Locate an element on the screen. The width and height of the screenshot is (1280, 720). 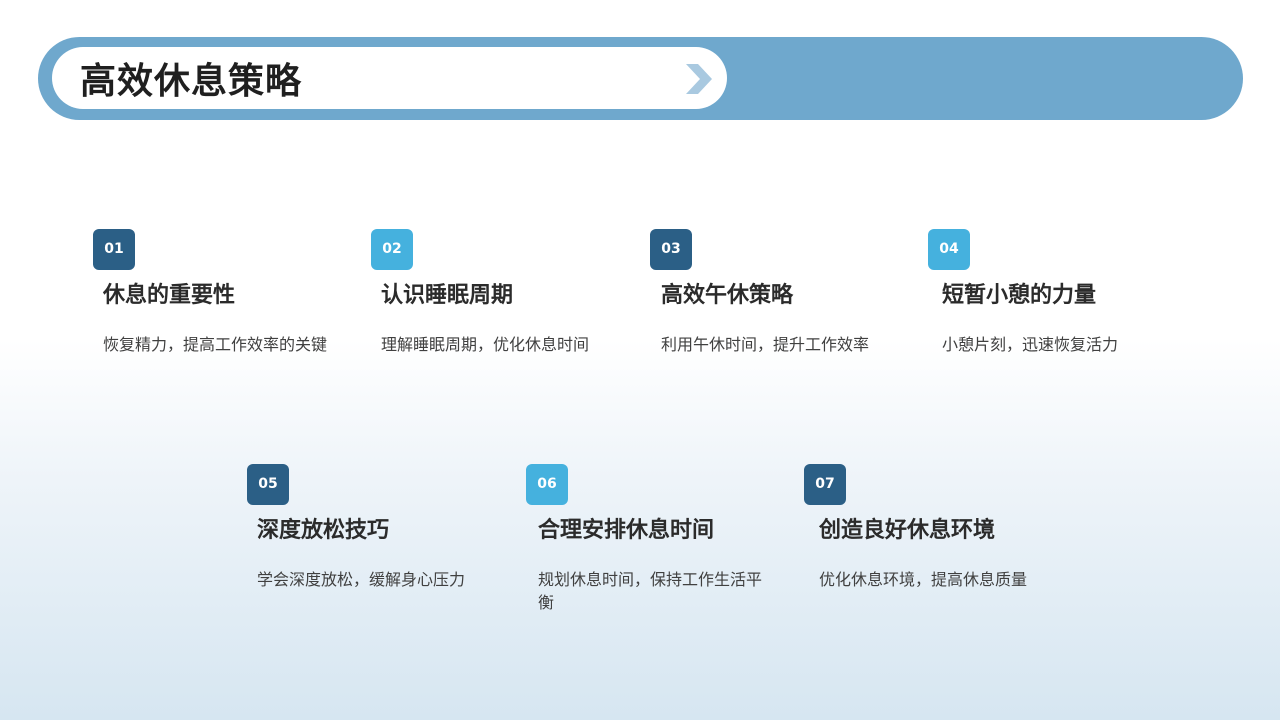
card-title: 深度放松技巧 is located at coordinates (323, 530).